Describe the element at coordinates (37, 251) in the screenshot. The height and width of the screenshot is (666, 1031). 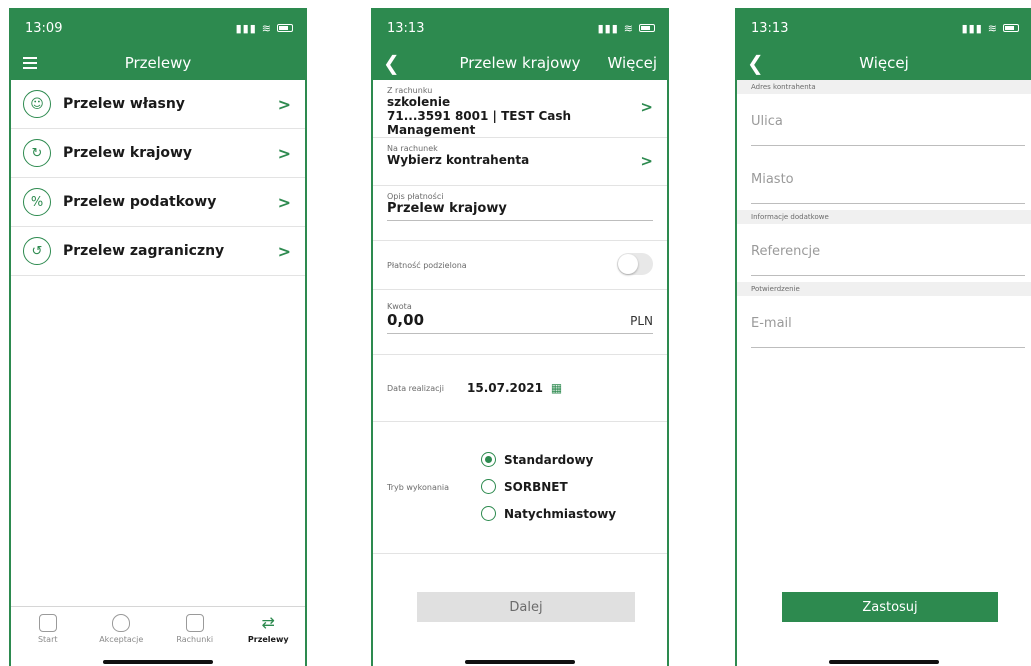
I see `globe-transfer-icon: ↺` at that location.